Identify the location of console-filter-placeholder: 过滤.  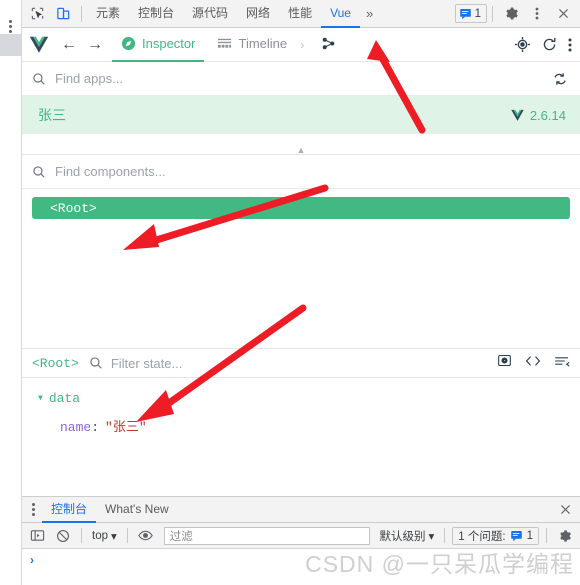
(181, 536).